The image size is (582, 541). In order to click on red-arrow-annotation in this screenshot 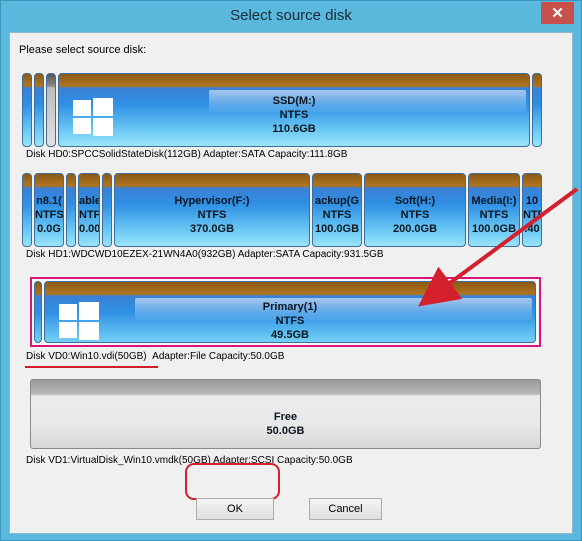, I will do `click(498, 247)`.